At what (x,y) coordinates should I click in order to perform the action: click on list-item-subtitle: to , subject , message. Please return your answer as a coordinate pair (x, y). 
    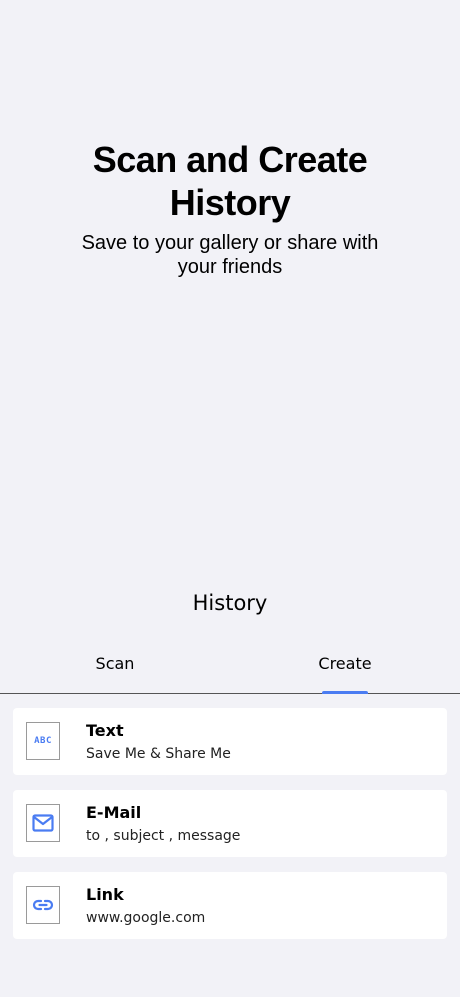
    Looking at the image, I should click on (163, 836).